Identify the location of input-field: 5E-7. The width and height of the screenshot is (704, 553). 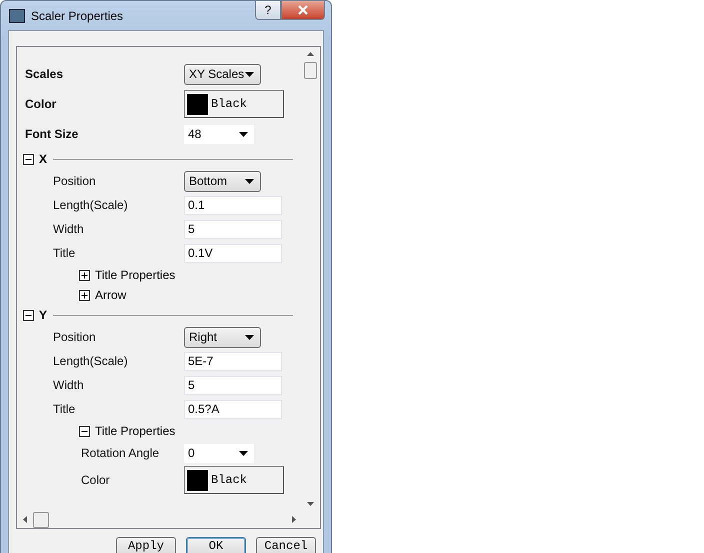
(233, 361).